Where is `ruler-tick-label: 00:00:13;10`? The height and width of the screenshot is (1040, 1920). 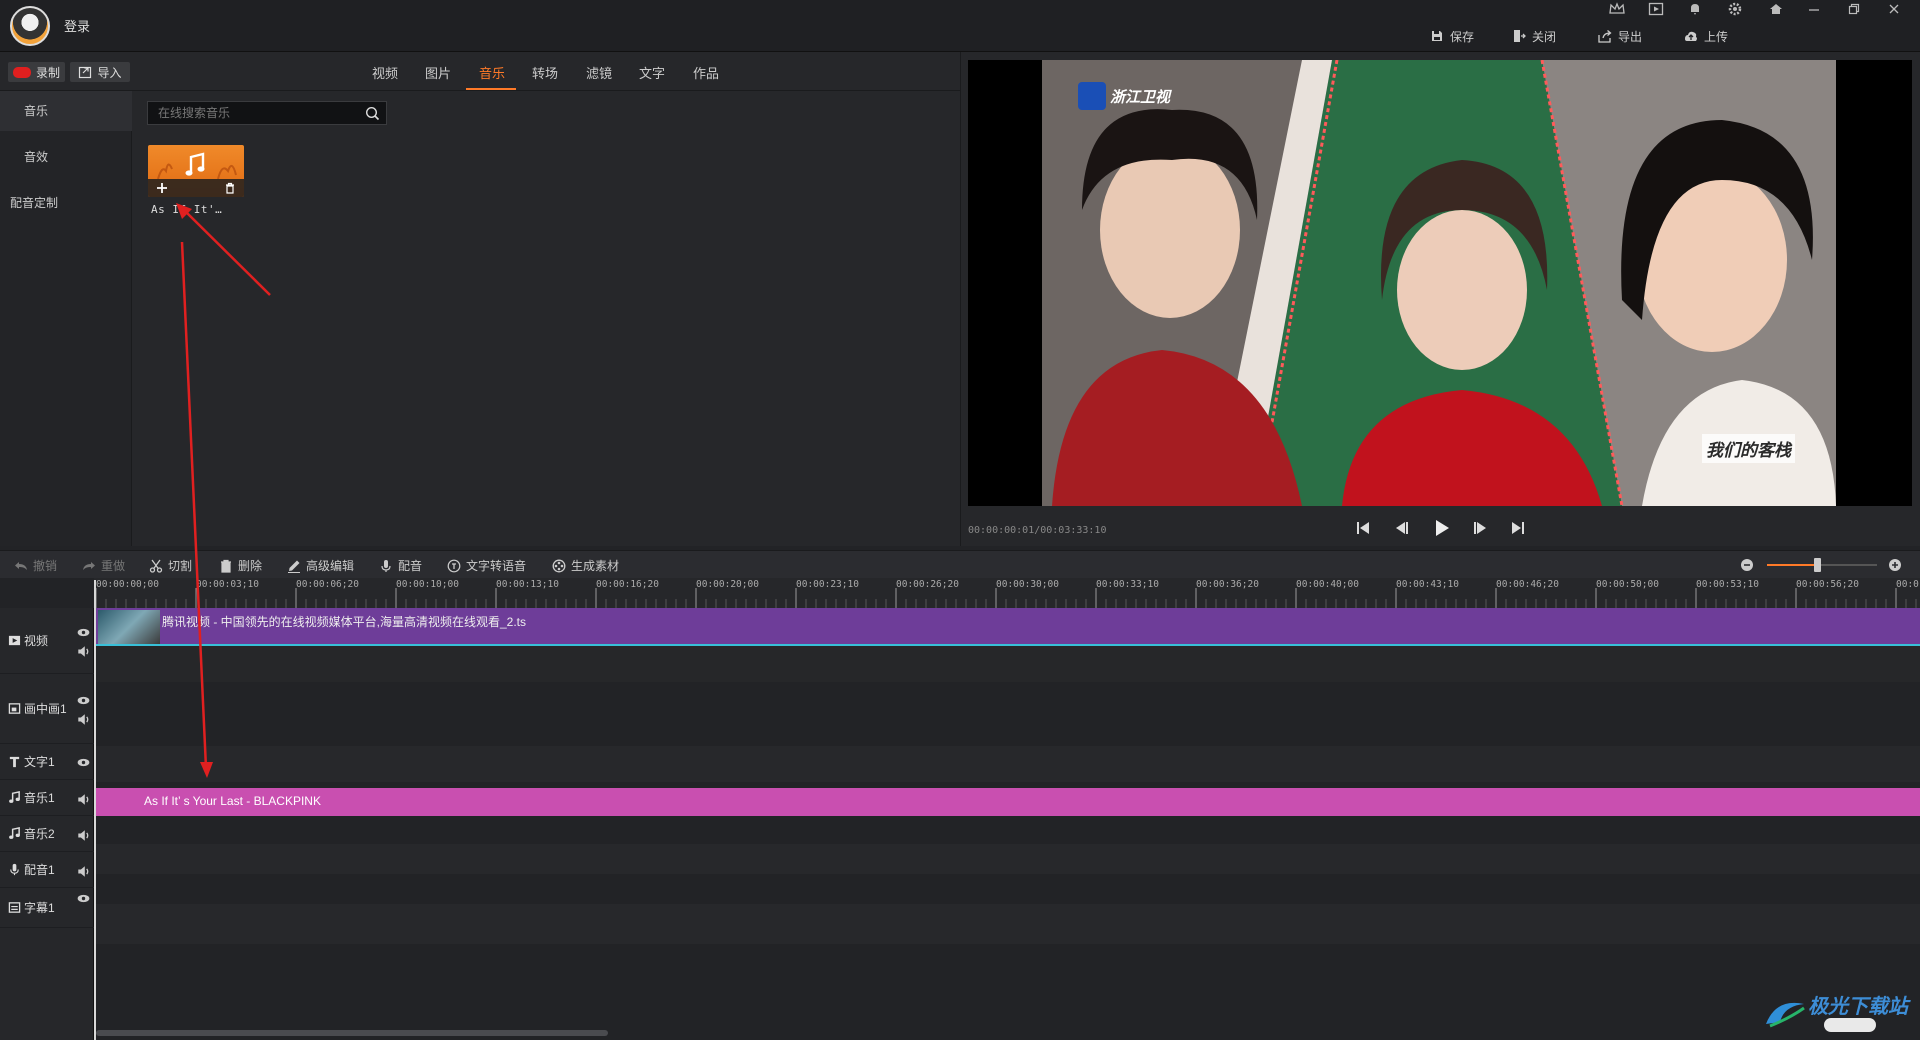 ruler-tick-label: 00:00:13;10 is located at coordinates (527, 584).